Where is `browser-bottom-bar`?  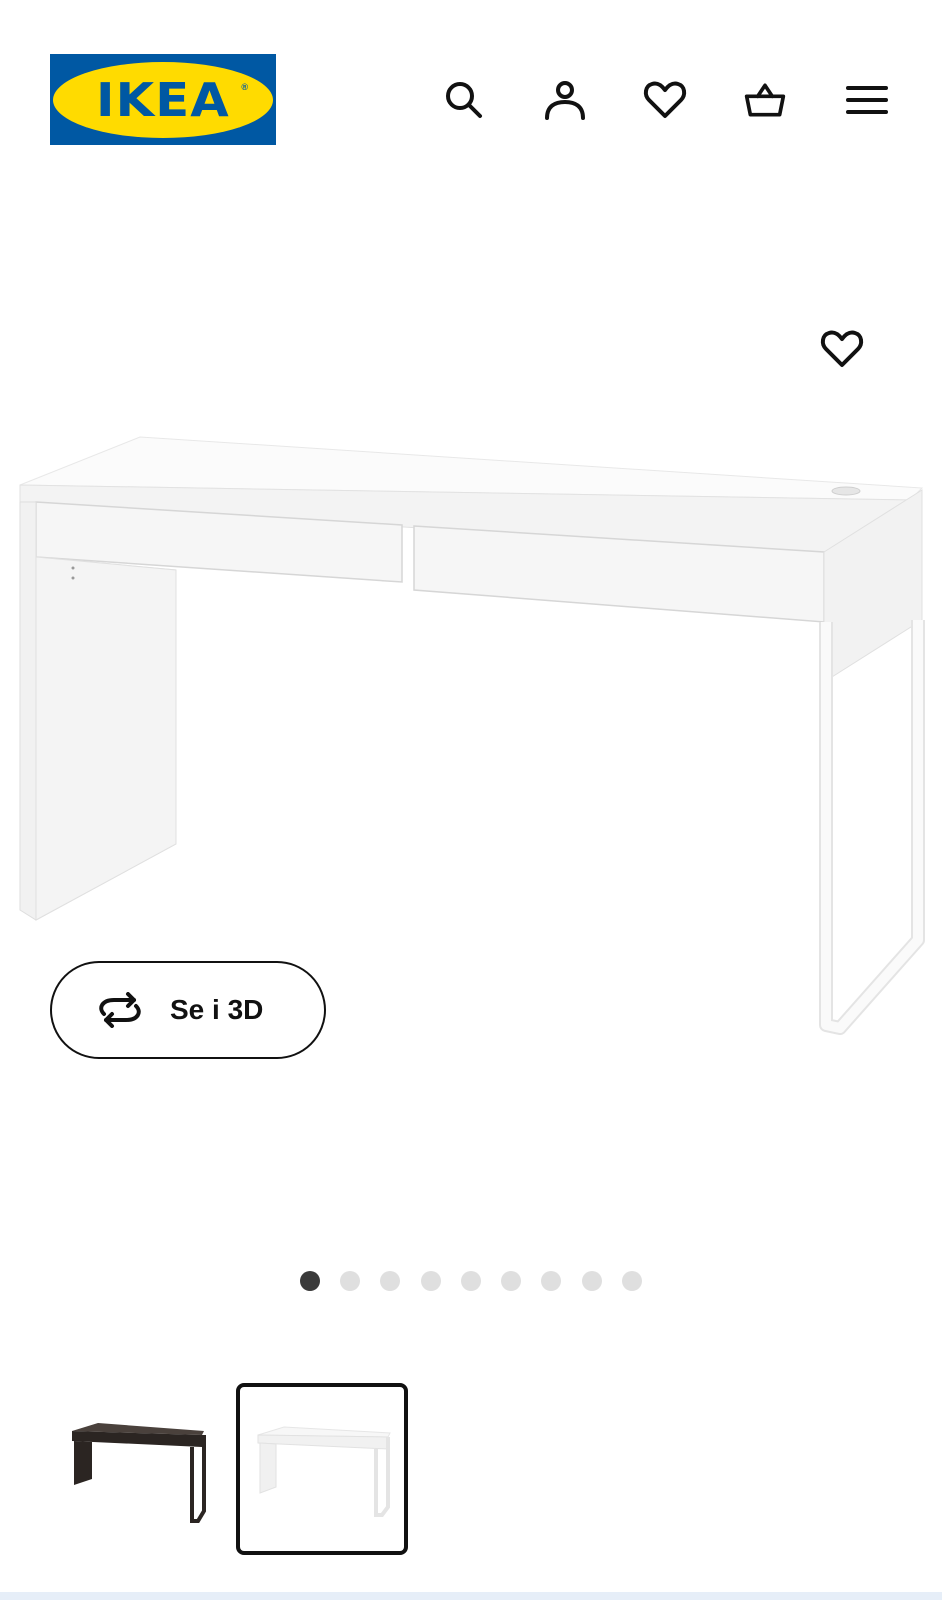
browser-bottom-bar is located at coordinates (471, 1596).